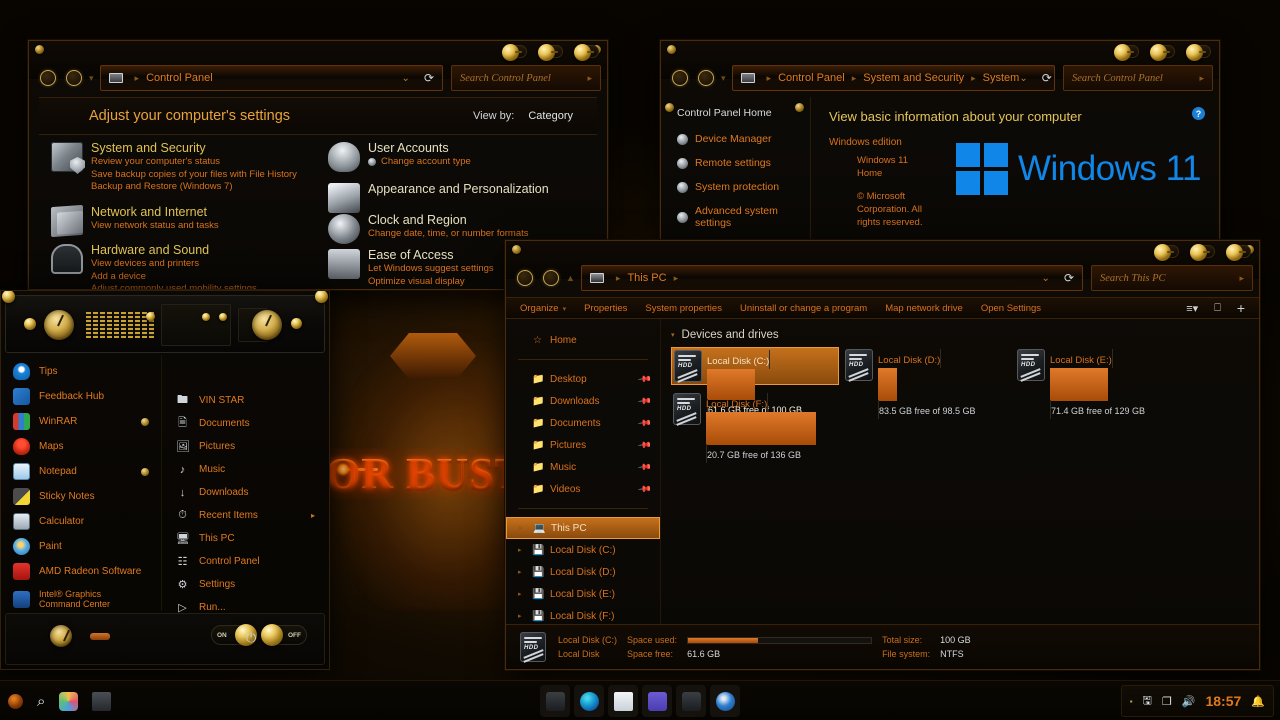  Describe the element at coordinates (723, 78) in the screenshot. I see `recent-locations-icon: ▾` at that location.